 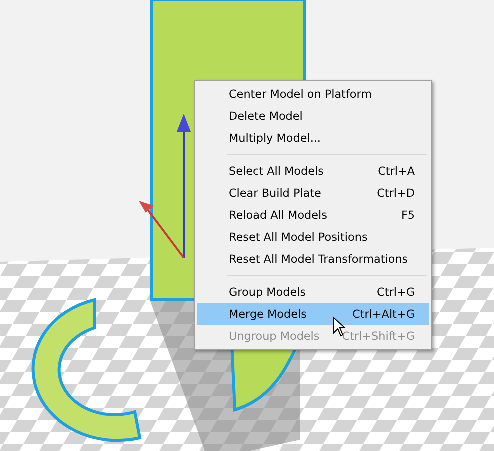 What do you see at coordinates (313, 94) in the screenshot?
I see `menu-item: Center Model on Platform` at bounding box center [313, 94].